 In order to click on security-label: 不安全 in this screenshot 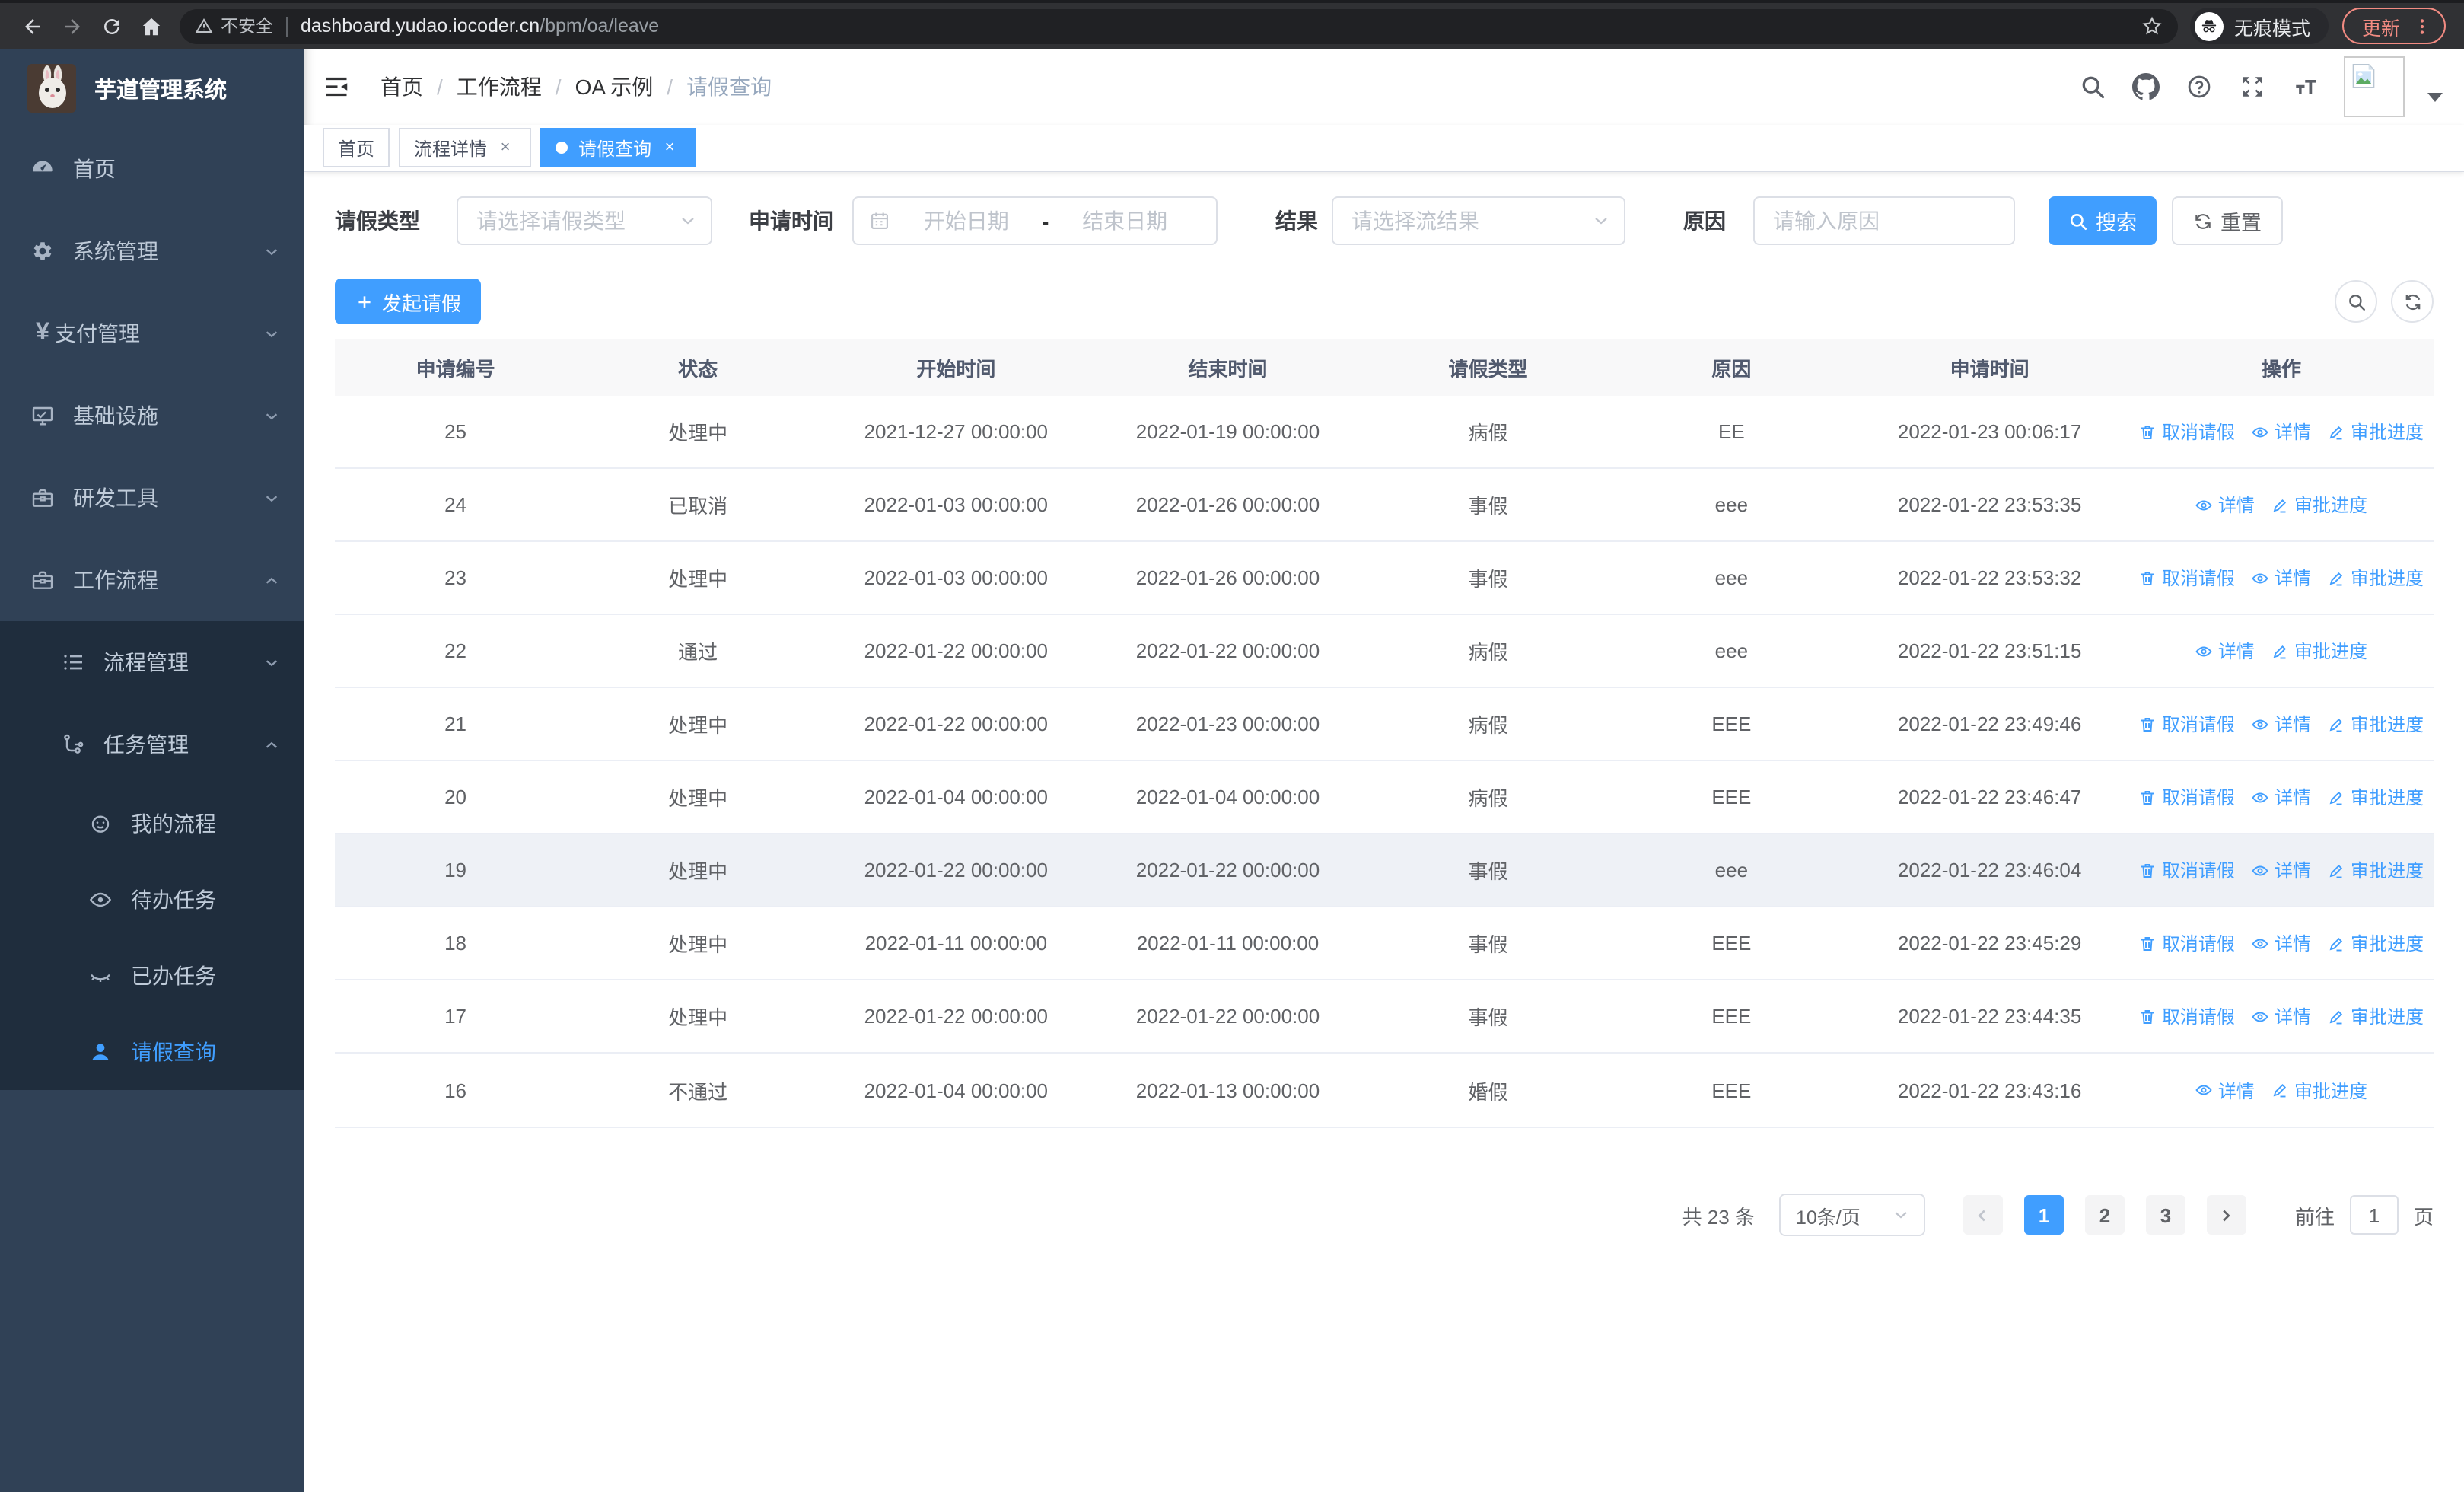, I will do `click(247, 28)`.